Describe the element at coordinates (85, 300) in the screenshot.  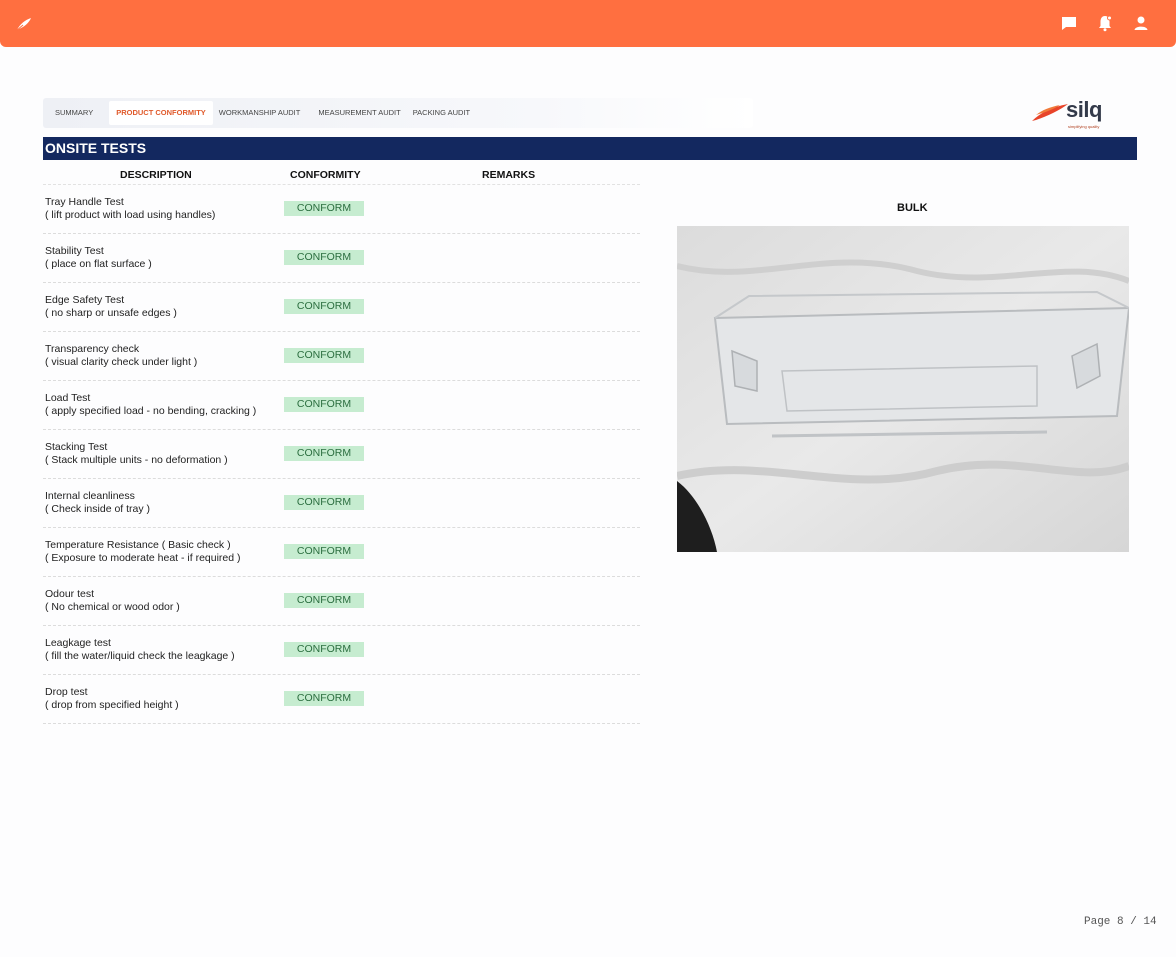
I see `test-name: Edge Safety Test` at that location.